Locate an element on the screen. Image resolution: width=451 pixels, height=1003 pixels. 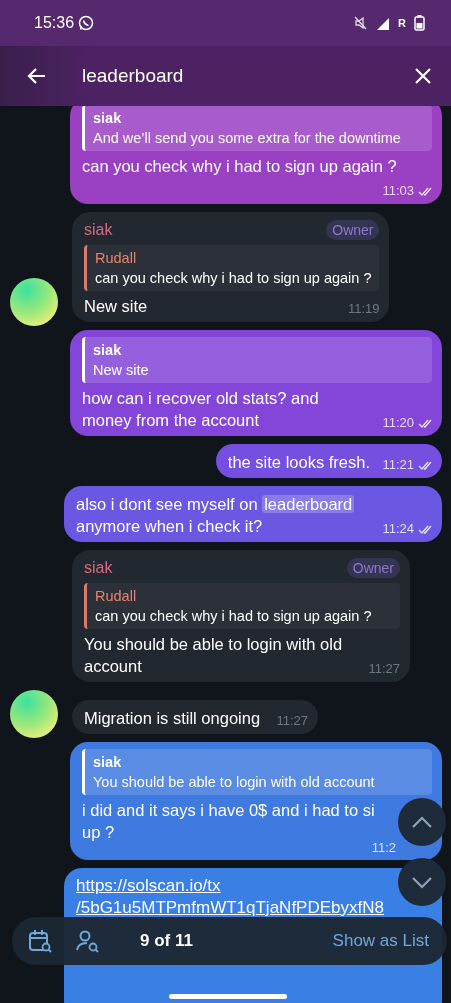
message-text: Migration is still ongoing is located at coordinates (172, 718).